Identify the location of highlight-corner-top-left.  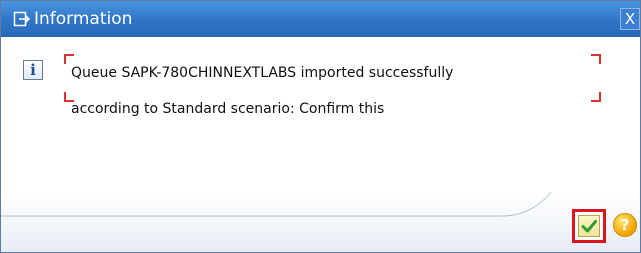
(69, 59).